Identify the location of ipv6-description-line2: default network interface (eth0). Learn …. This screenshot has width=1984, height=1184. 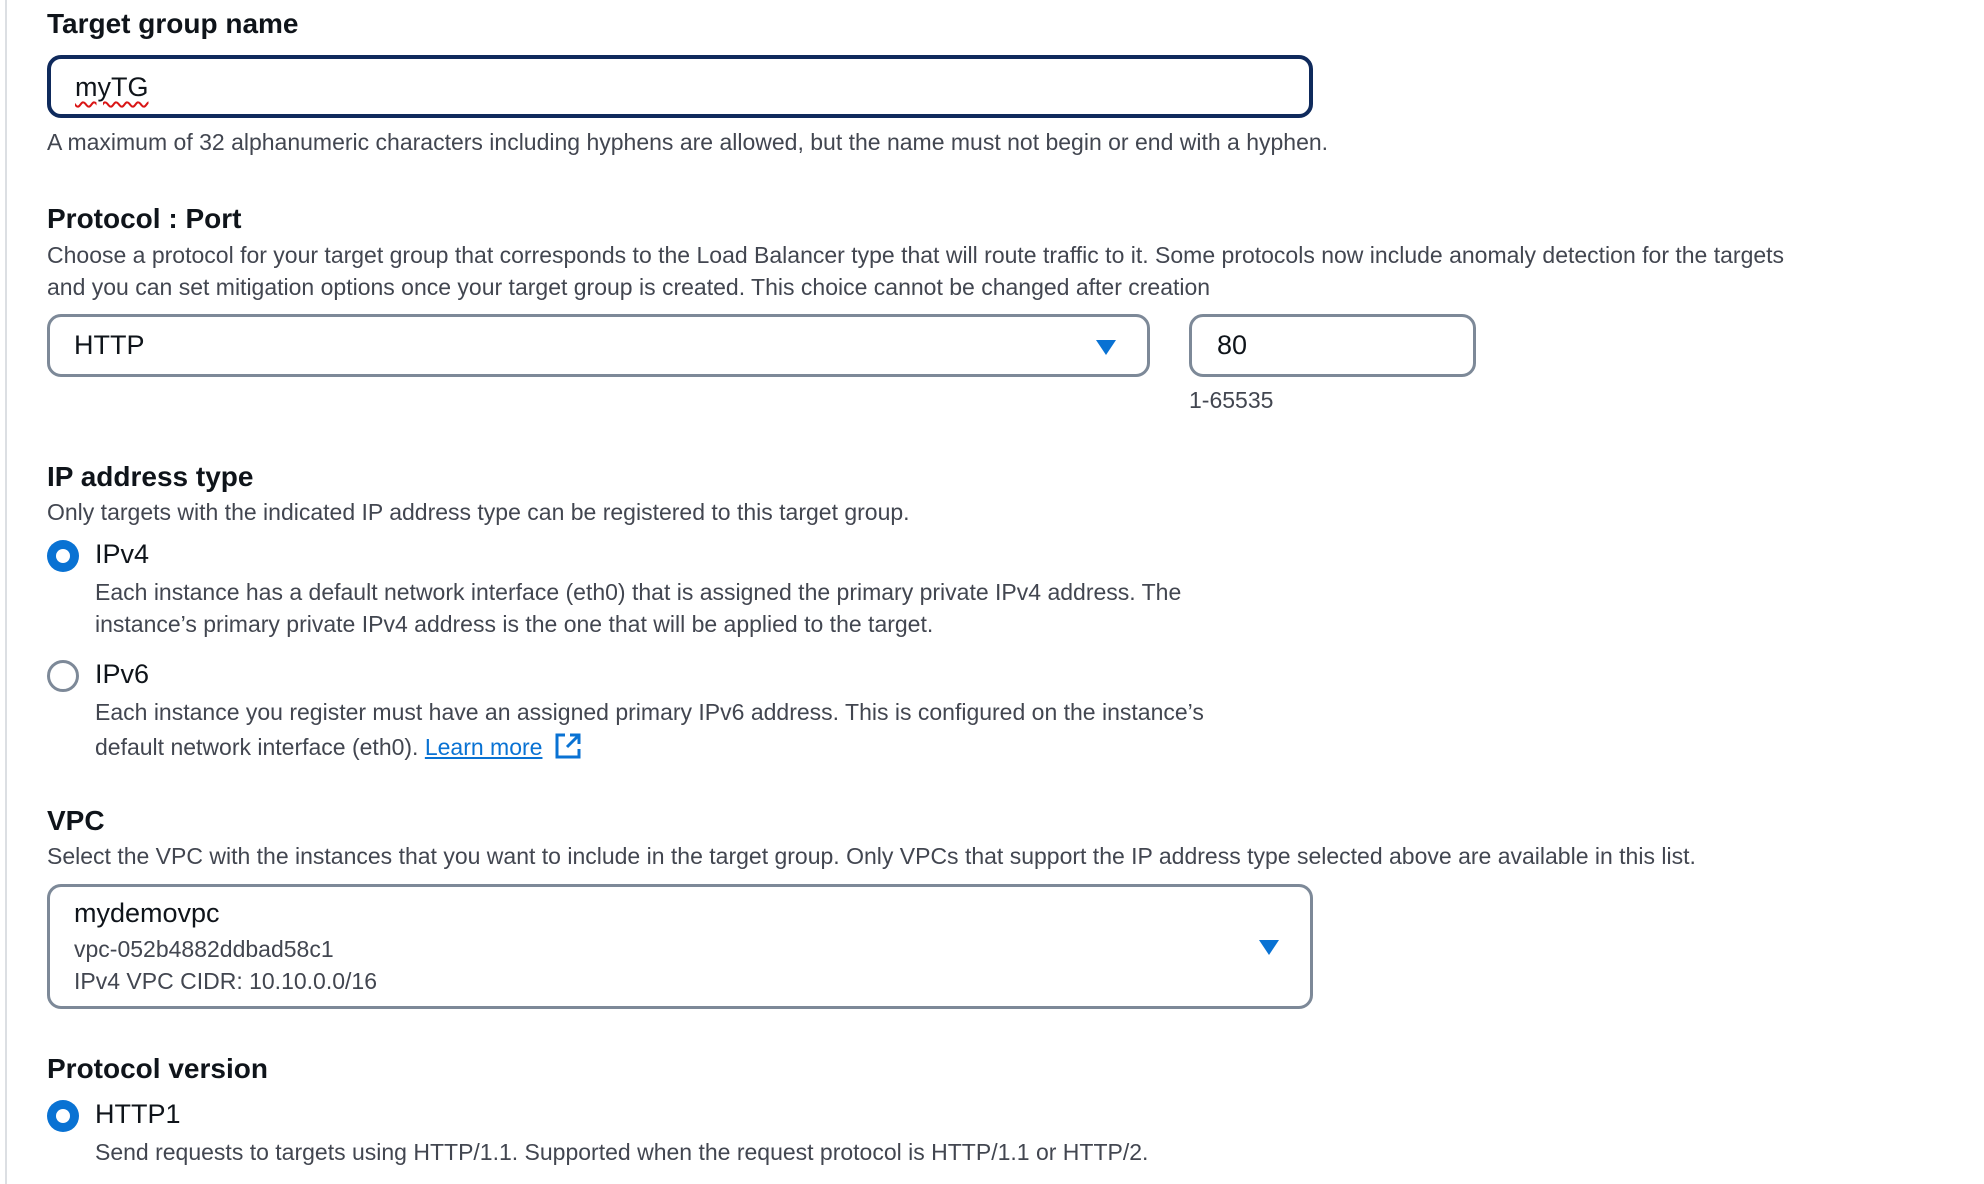
(339, 746).